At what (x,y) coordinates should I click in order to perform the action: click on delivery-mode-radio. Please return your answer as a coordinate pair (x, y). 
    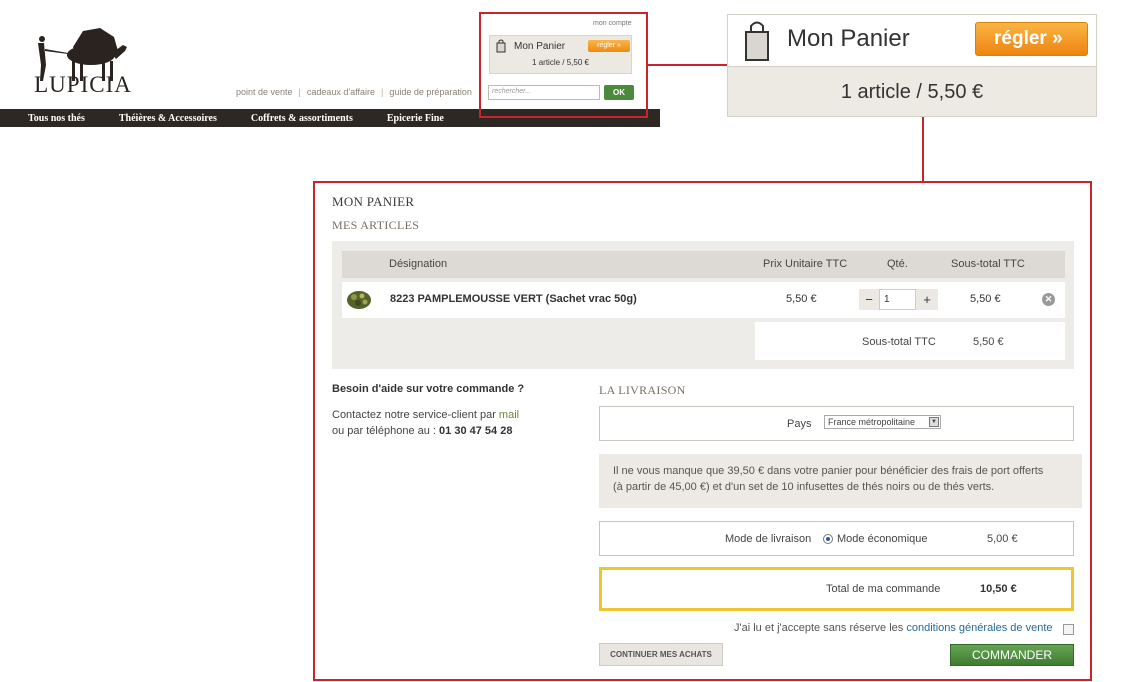
    Looking at the image, I should click on (828, 539).